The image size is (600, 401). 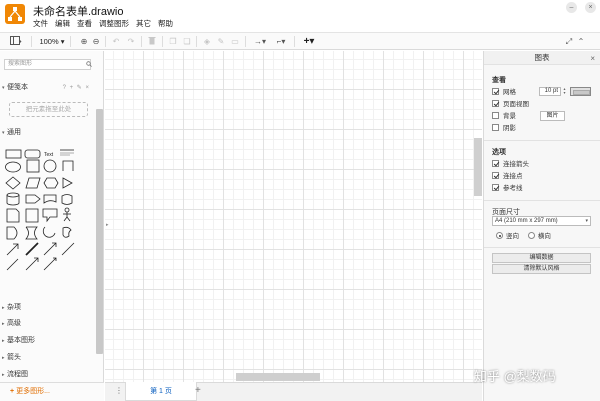 I want to click on view-group-title: 查看, so click(x=499, y=80).